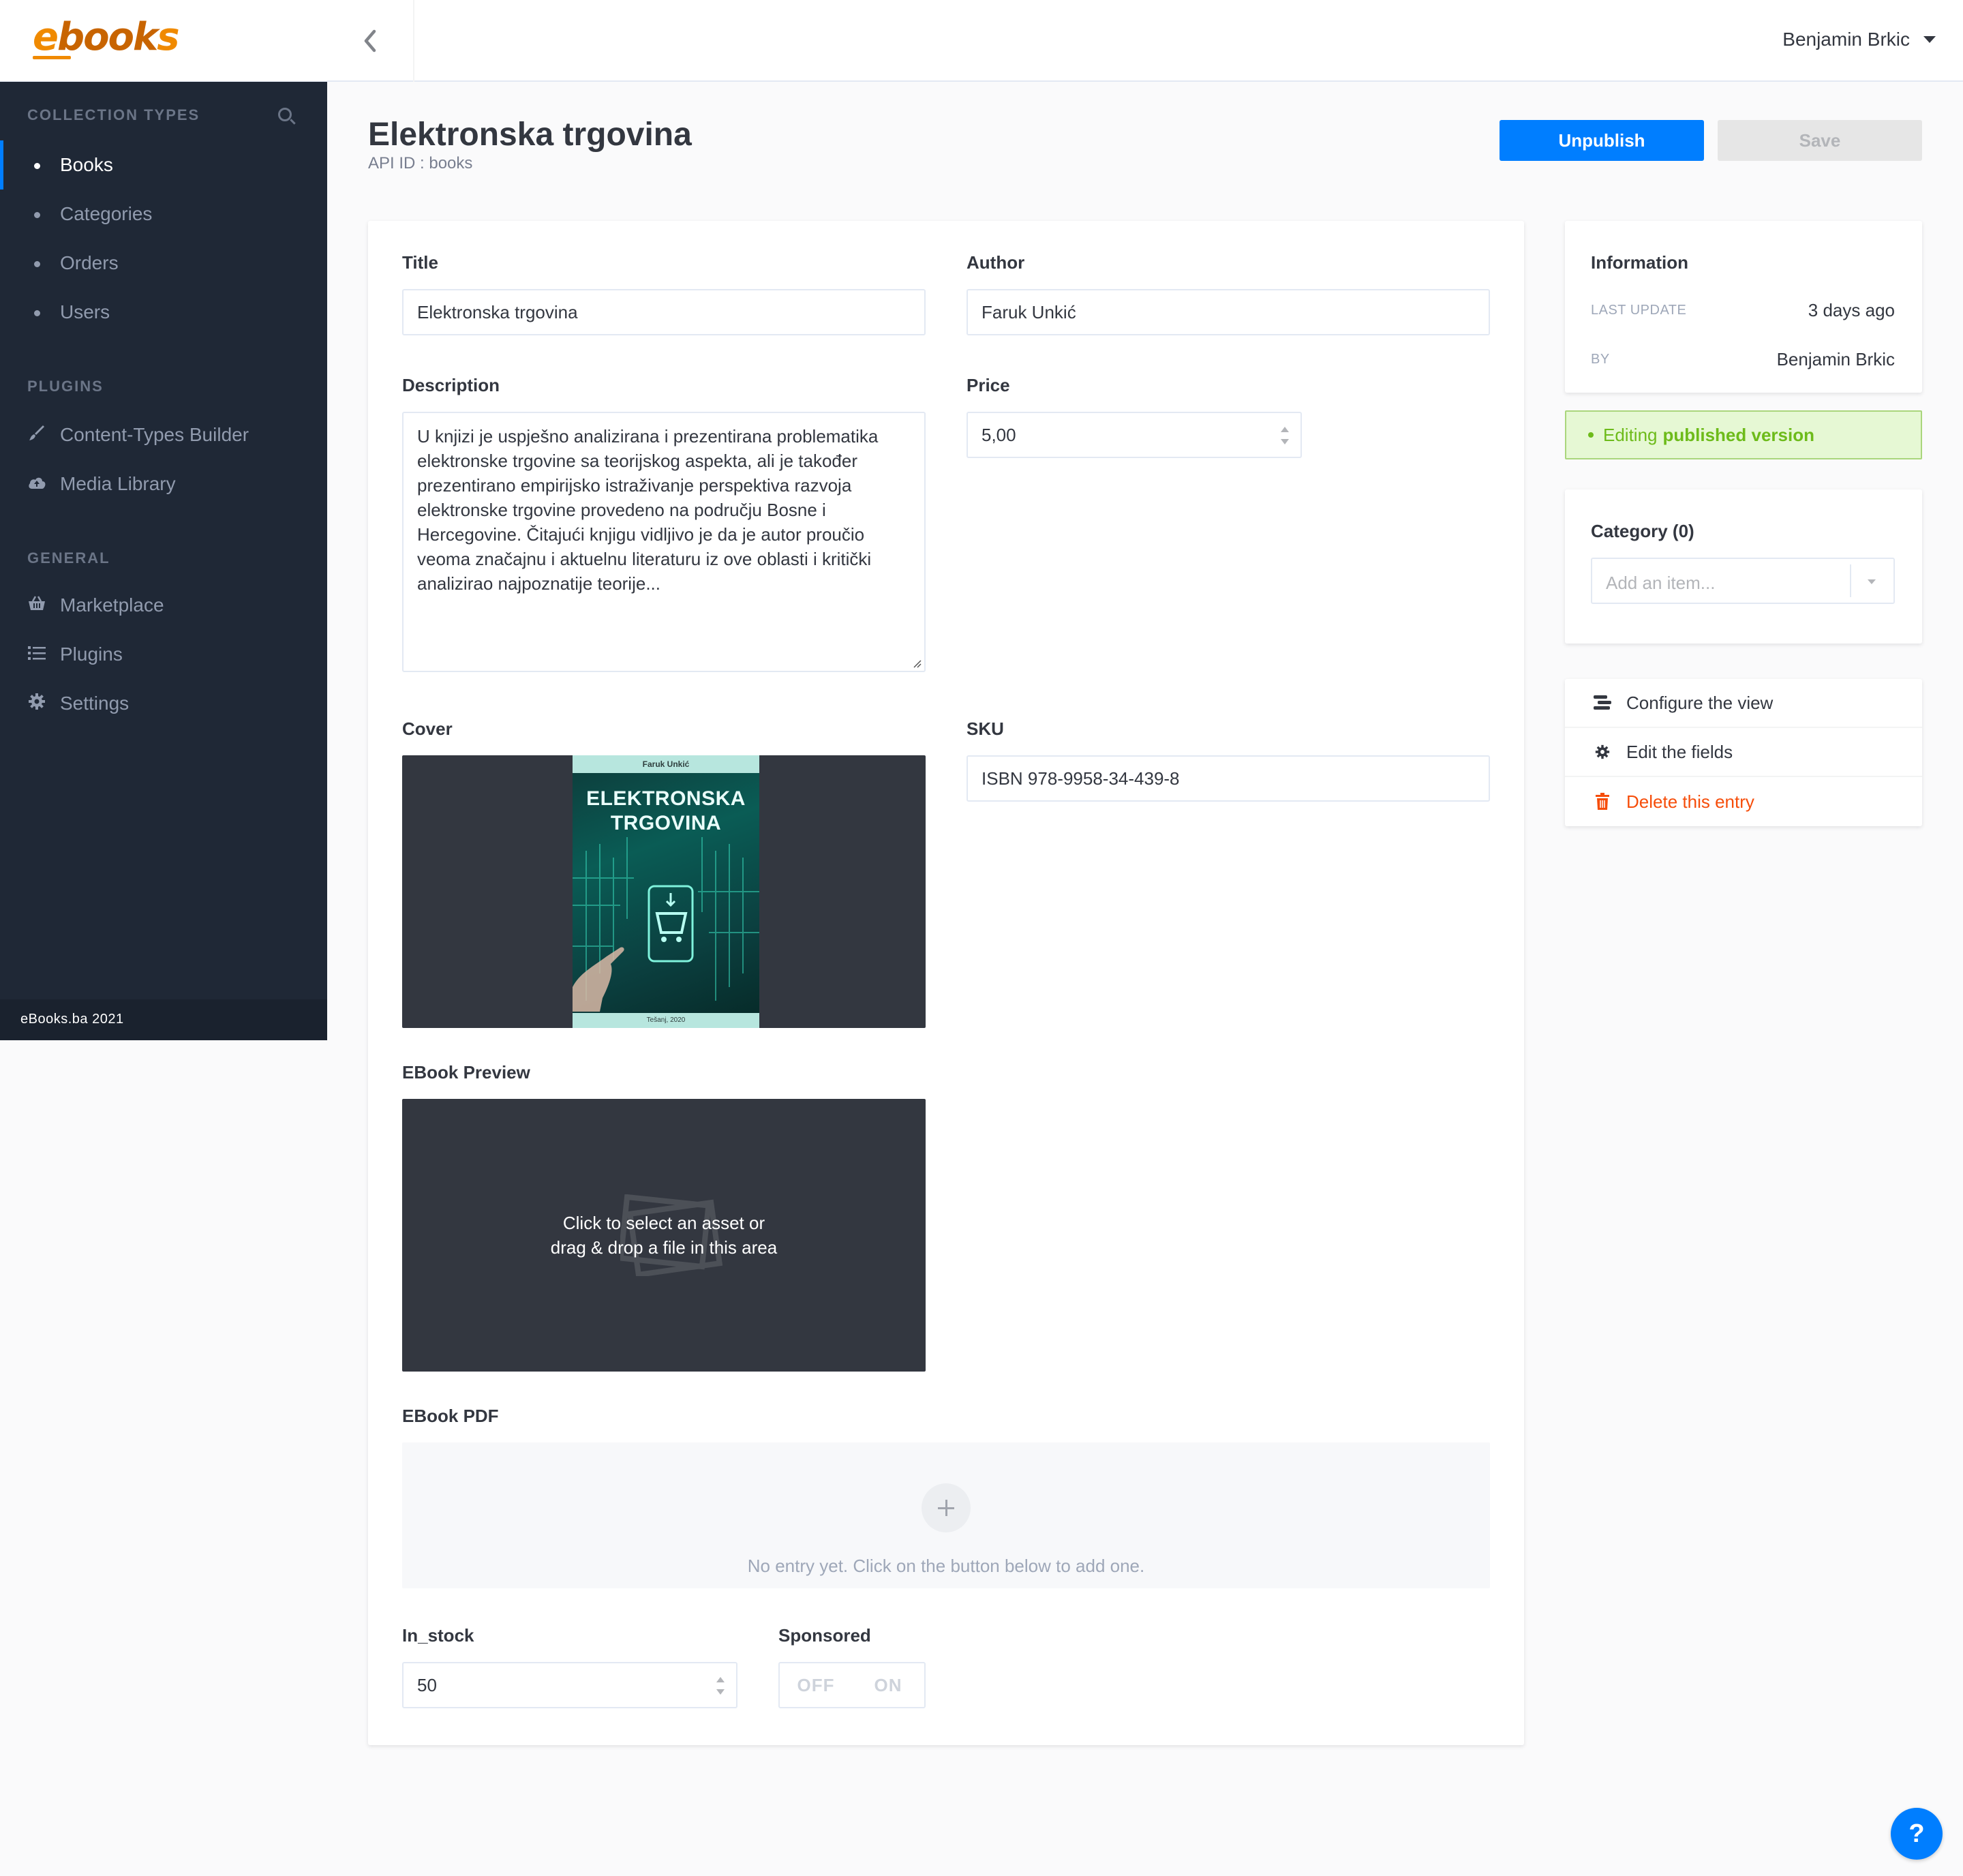 This screenshot has width=1963, height=1876. What do you see at coordinates (163, 654) in the screenshot?
I see `sidebar-item-plugins: Plugins` at bounding box center [163, 654].